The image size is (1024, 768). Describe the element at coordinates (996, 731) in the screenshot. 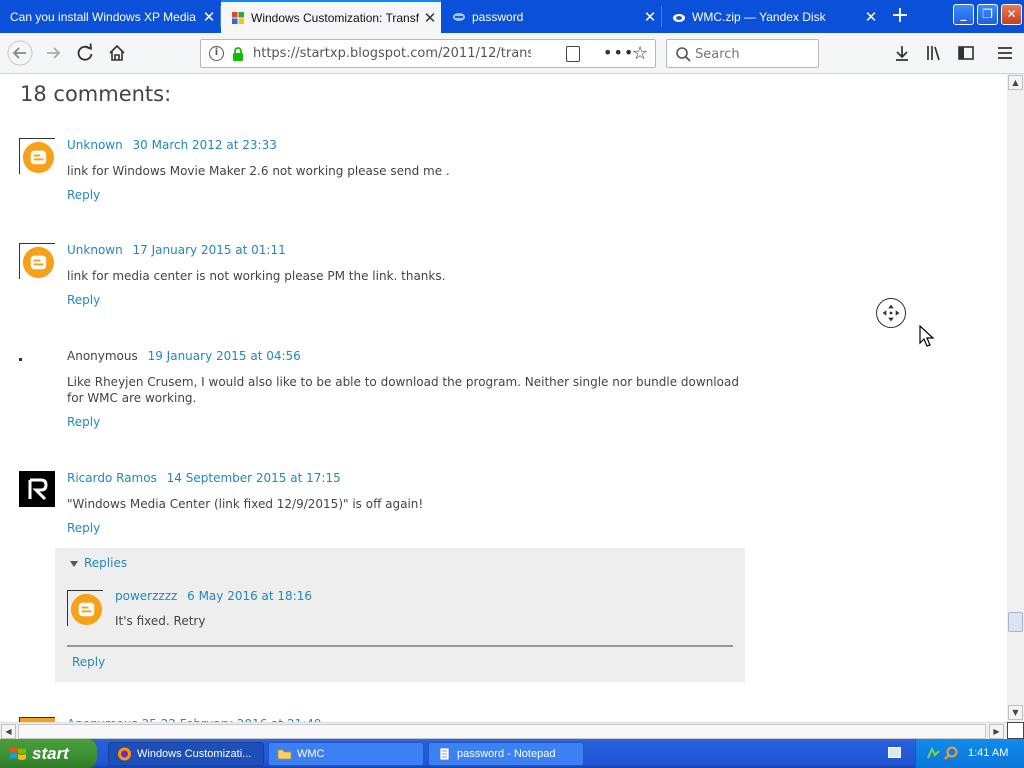

I see `scroll-right-arrow-icon: ▶` at that location.